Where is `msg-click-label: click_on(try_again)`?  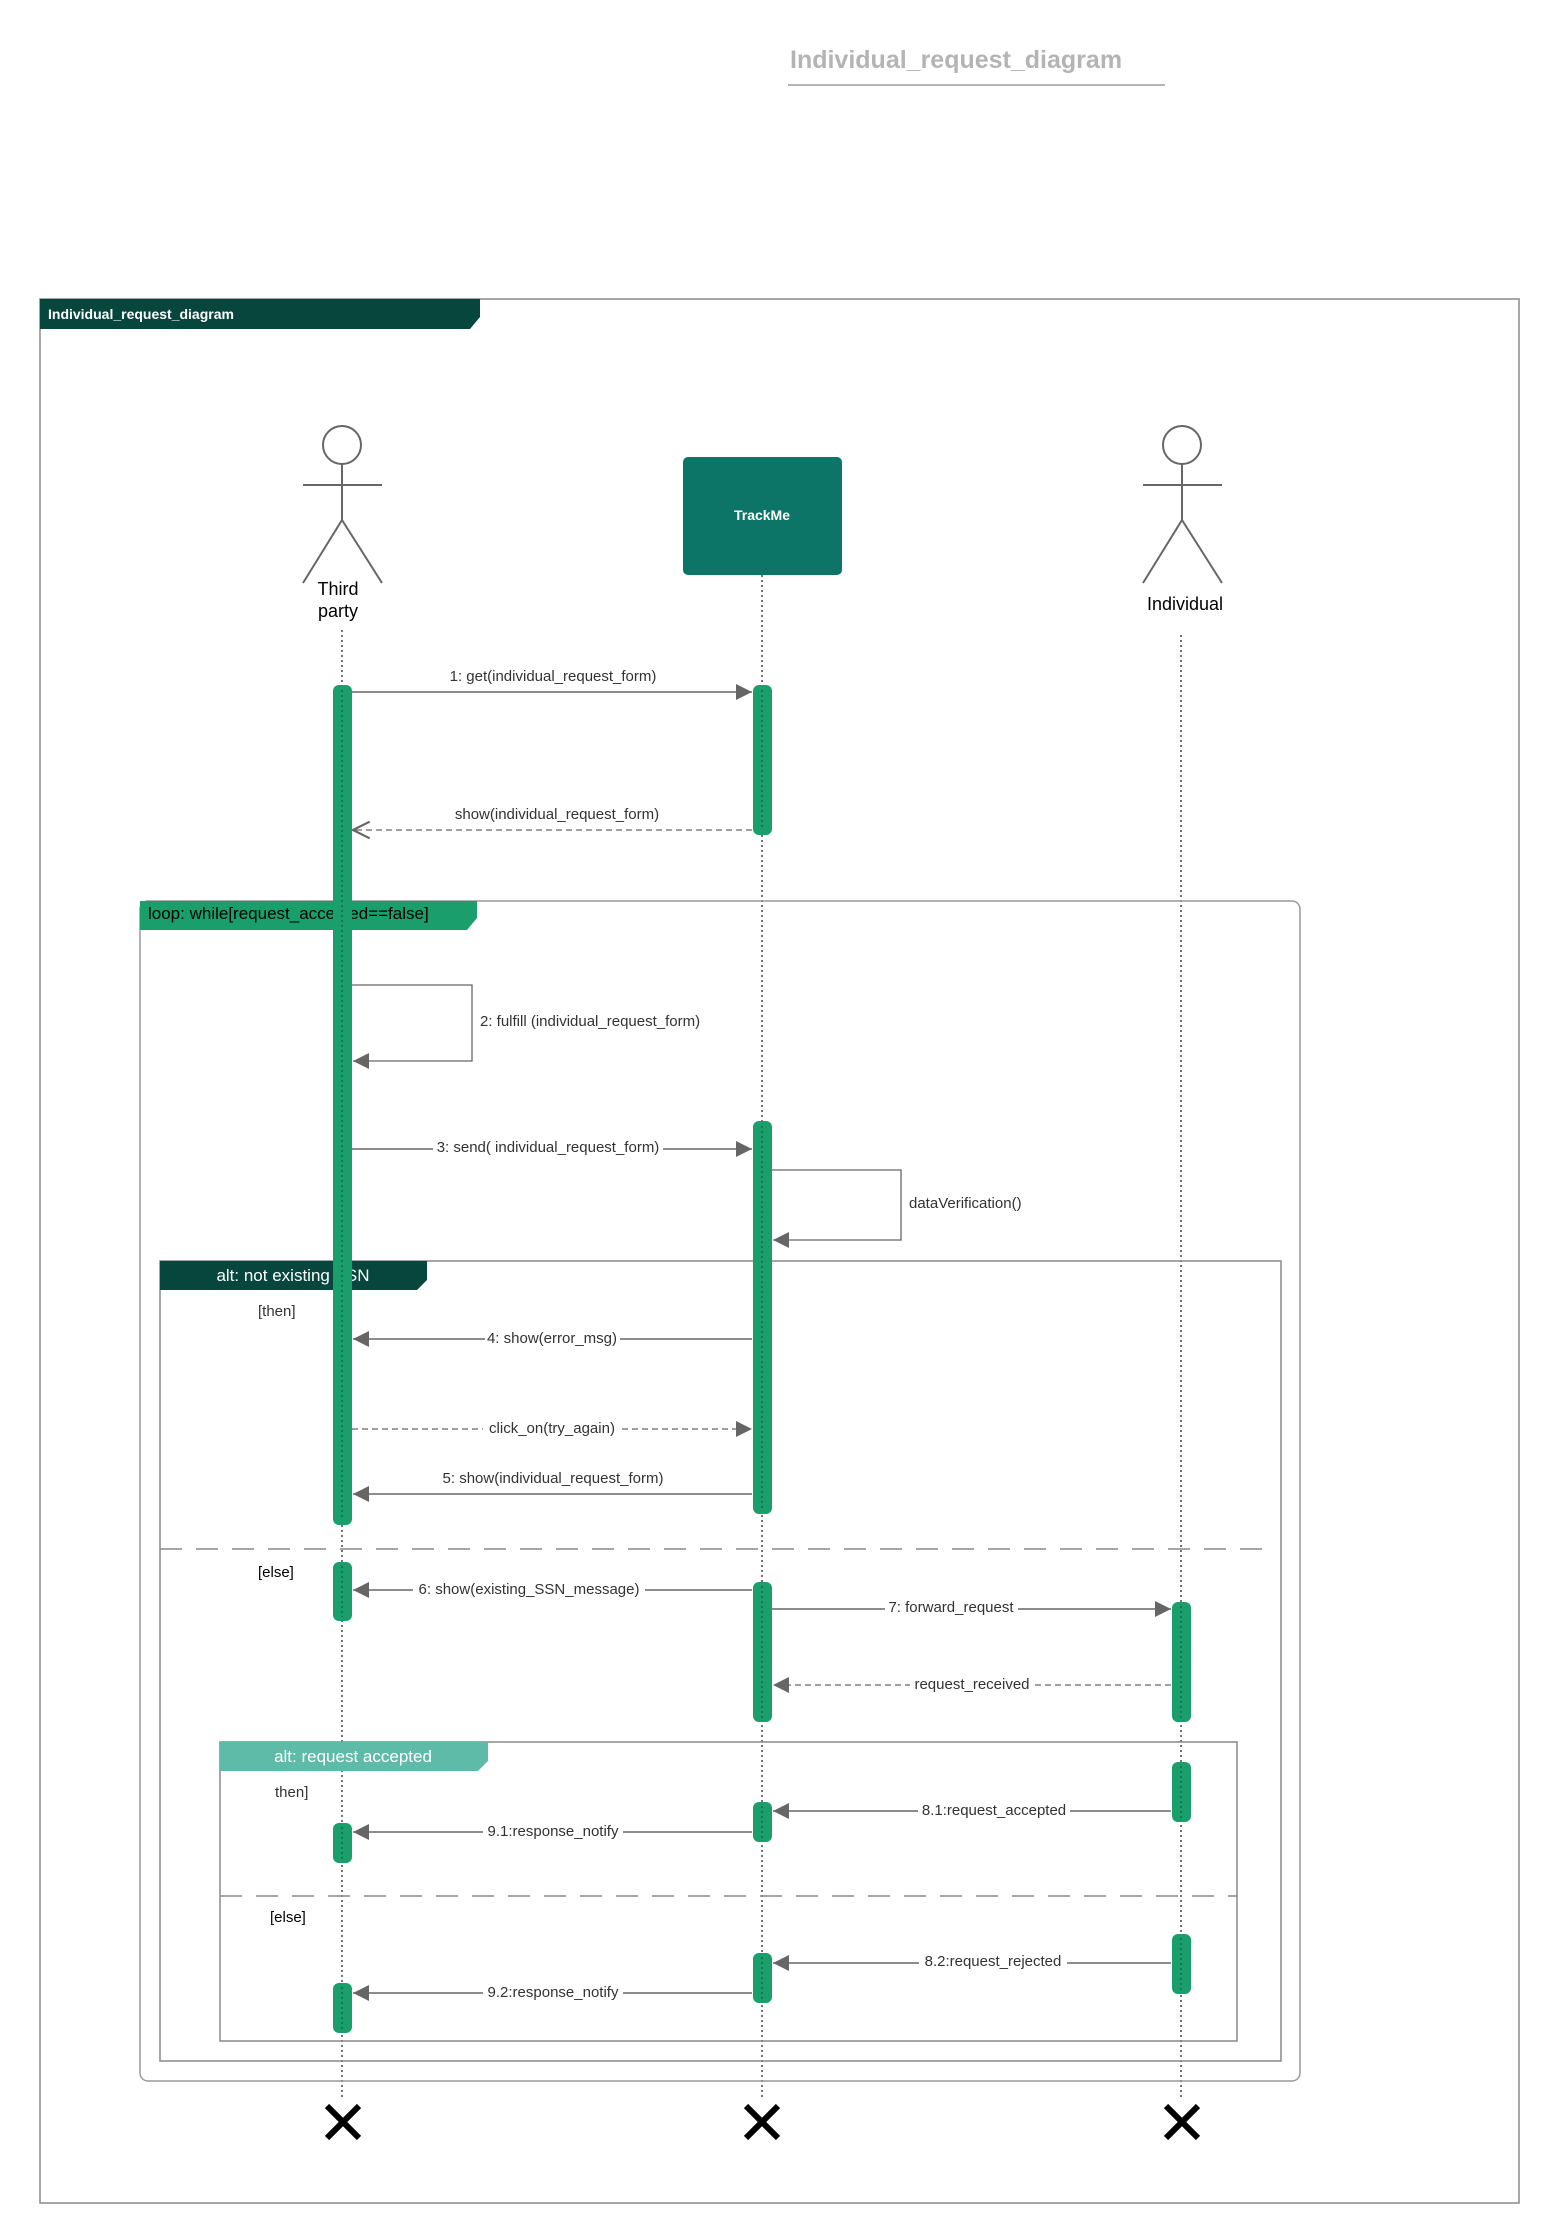
msg-click-label: click_on(try_again) is located at coordinates (552, 1428).